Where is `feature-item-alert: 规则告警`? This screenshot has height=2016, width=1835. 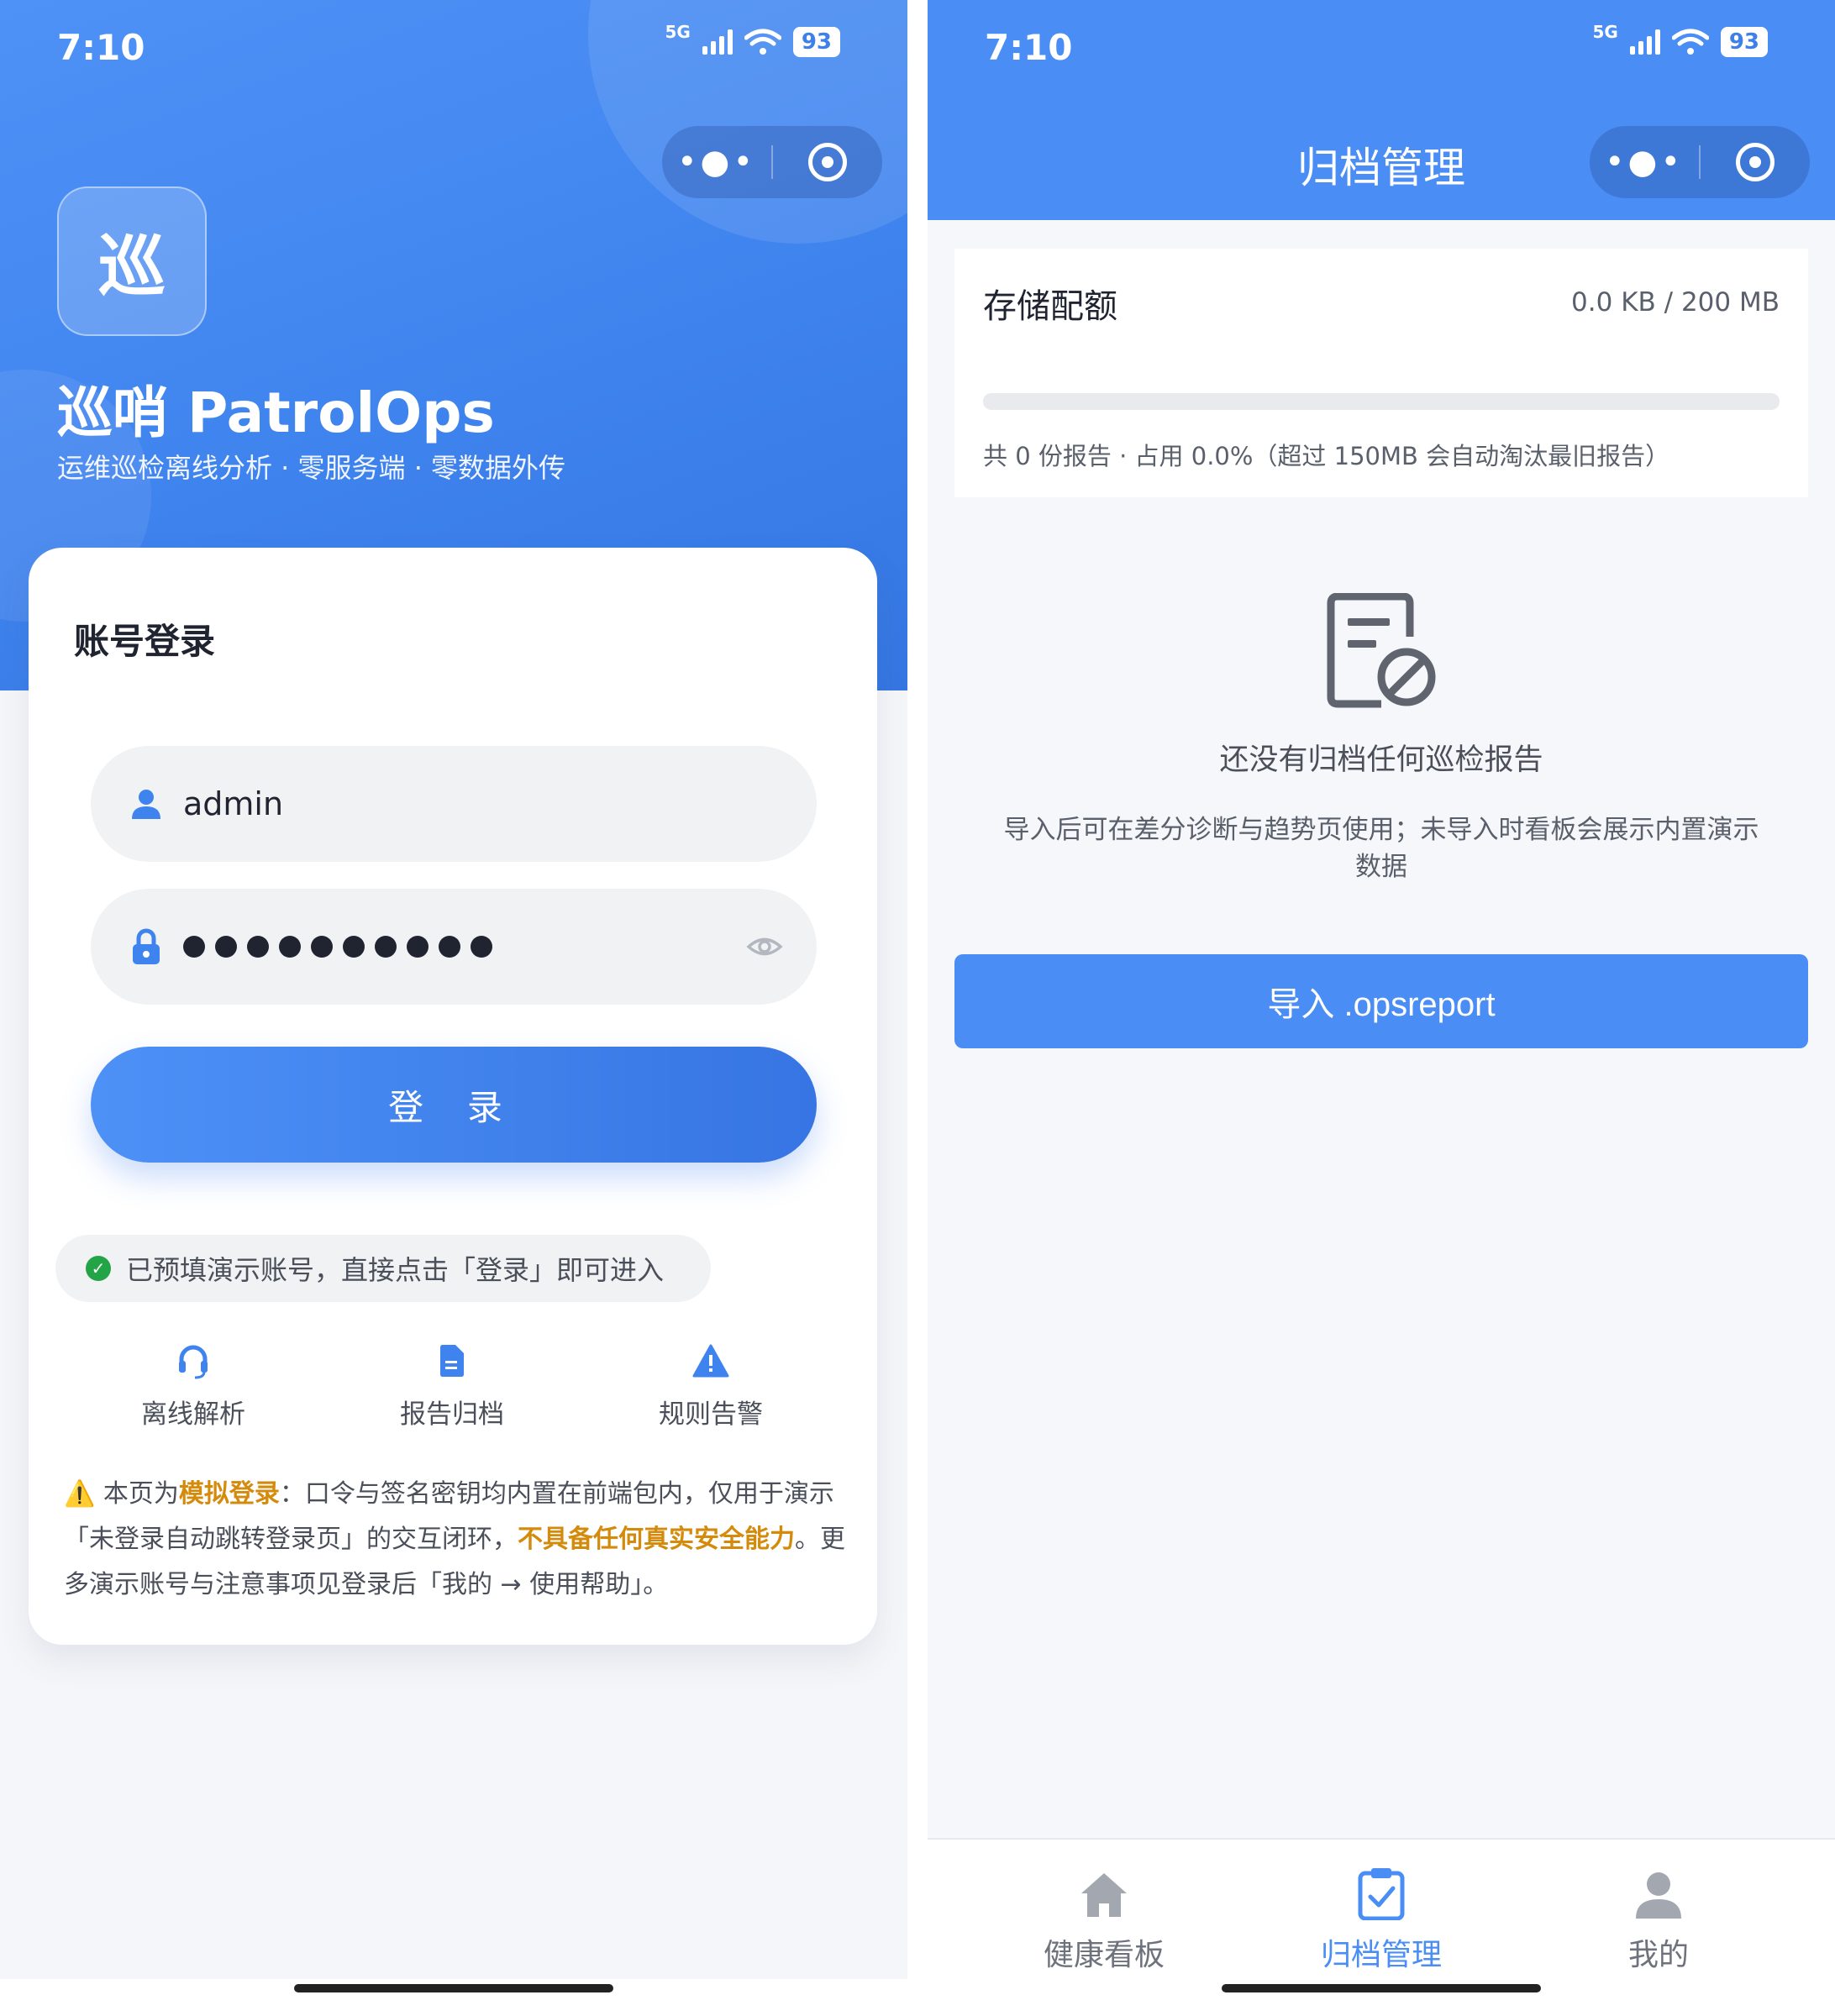
feature-item-alert: 规则告警 is located at coordinates (711, 1387).